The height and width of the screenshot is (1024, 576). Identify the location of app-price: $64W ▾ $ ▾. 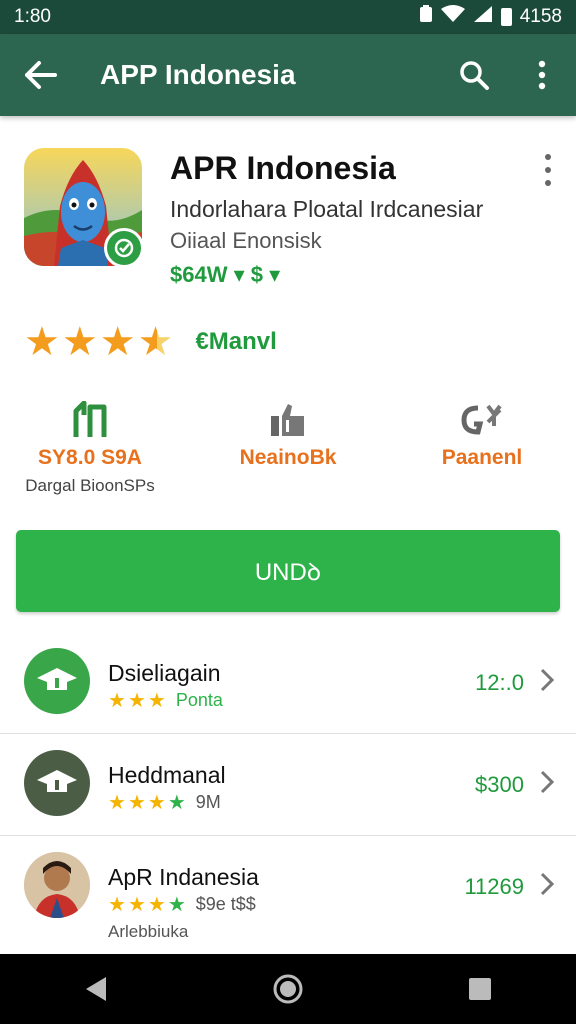
(225, 274).